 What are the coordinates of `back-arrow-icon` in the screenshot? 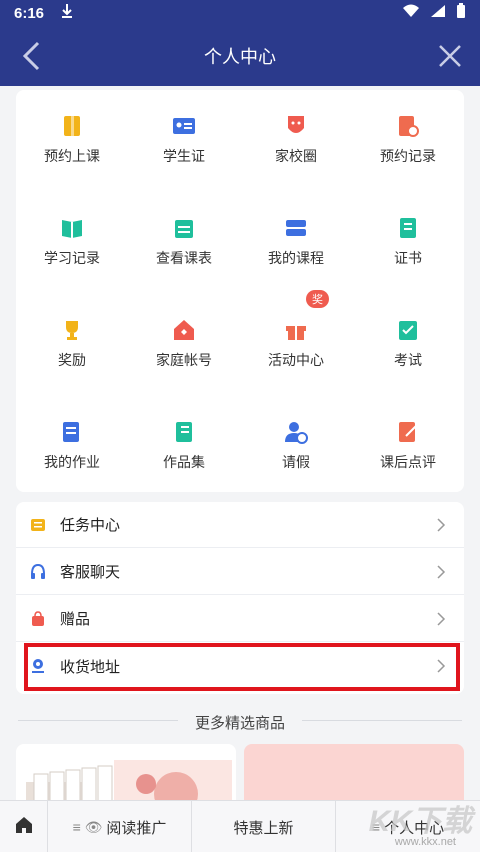 It's located at (32, 56).